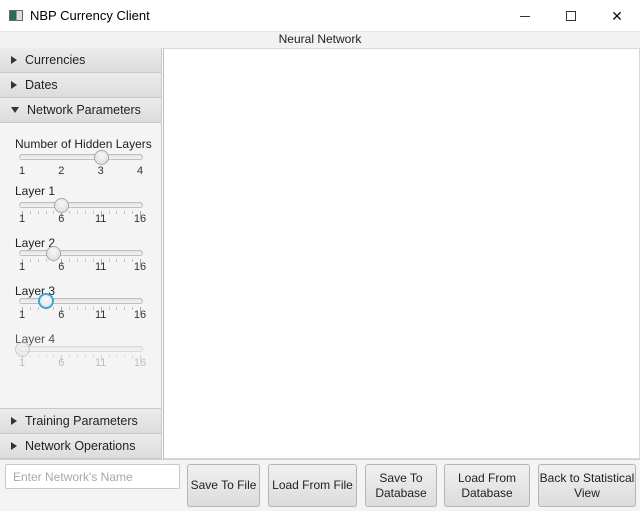  What do you see at coordinates (223, 485) in the screenshot?
I see `save-to-file-button: Save To File` at bounding box center [223, 485].